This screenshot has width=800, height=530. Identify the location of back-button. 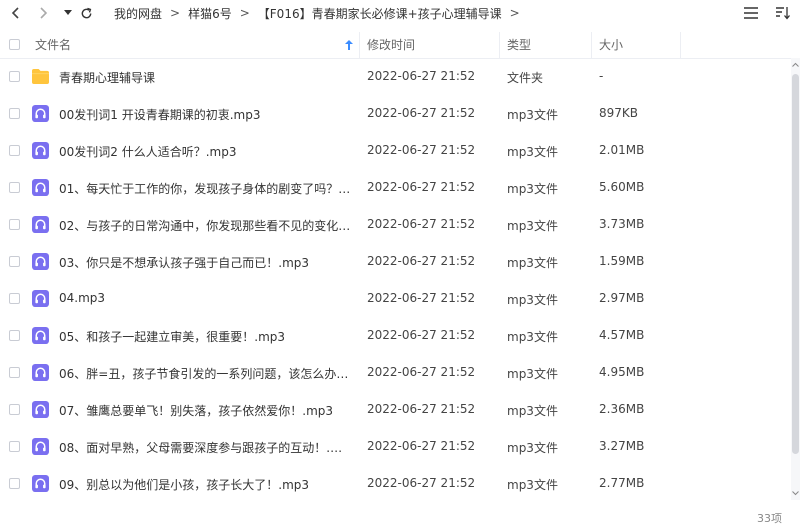
(16, 13).